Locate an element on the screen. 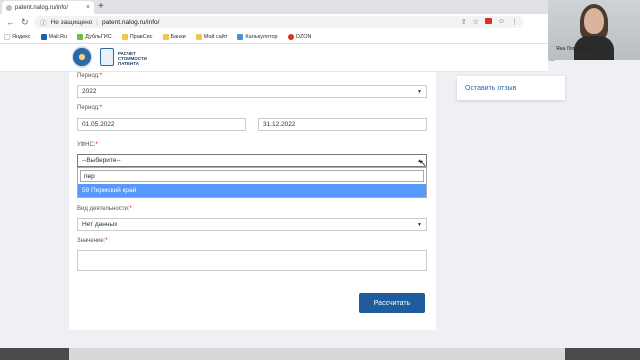 The width and height of the screenshot is (640, 360). site-logo-text: Расчет стоимости патента is located at coordinates (138, 58).